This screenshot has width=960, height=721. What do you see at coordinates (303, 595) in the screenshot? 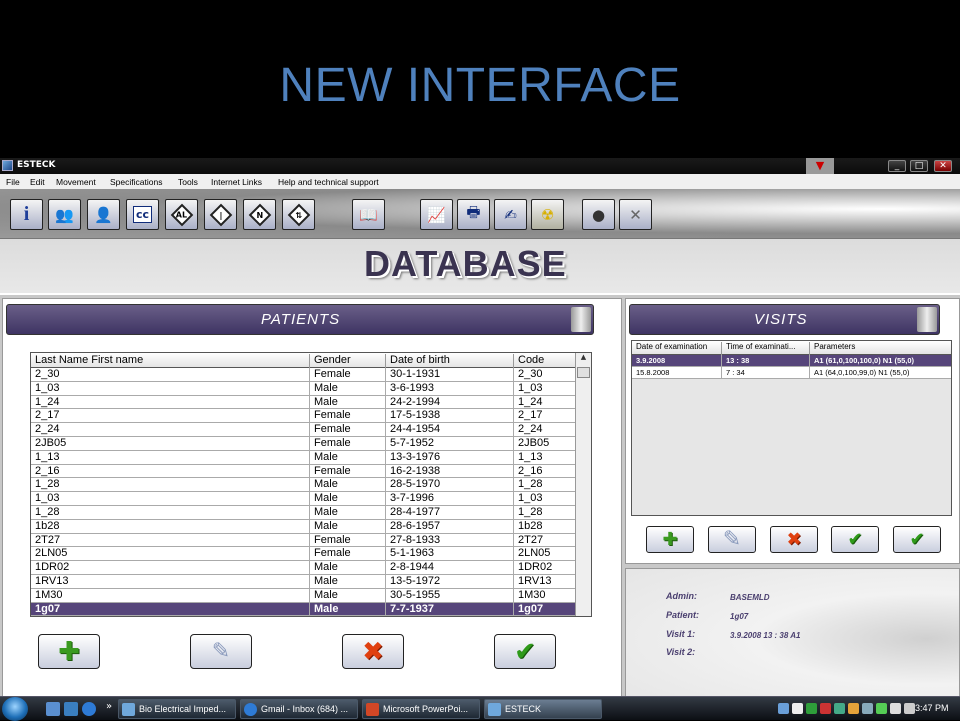
I see `table-row: 1M30 Male 30-5-1955 1M30` at bounding box center [303, 595].